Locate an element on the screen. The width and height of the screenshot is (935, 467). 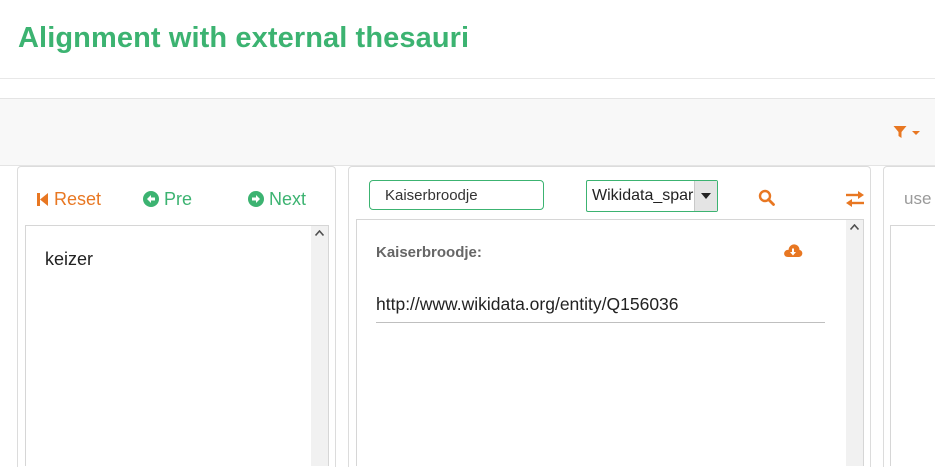
next-label: Next is located at coordinates (288, 198).